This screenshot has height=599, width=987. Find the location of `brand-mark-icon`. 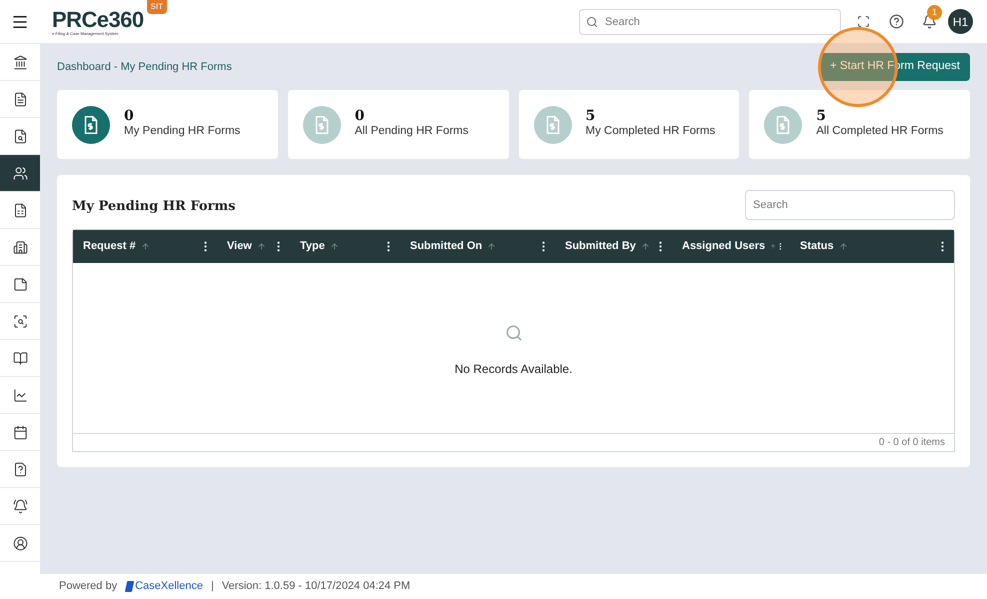

brand-mark-icon is located at coordinates (129, 586).